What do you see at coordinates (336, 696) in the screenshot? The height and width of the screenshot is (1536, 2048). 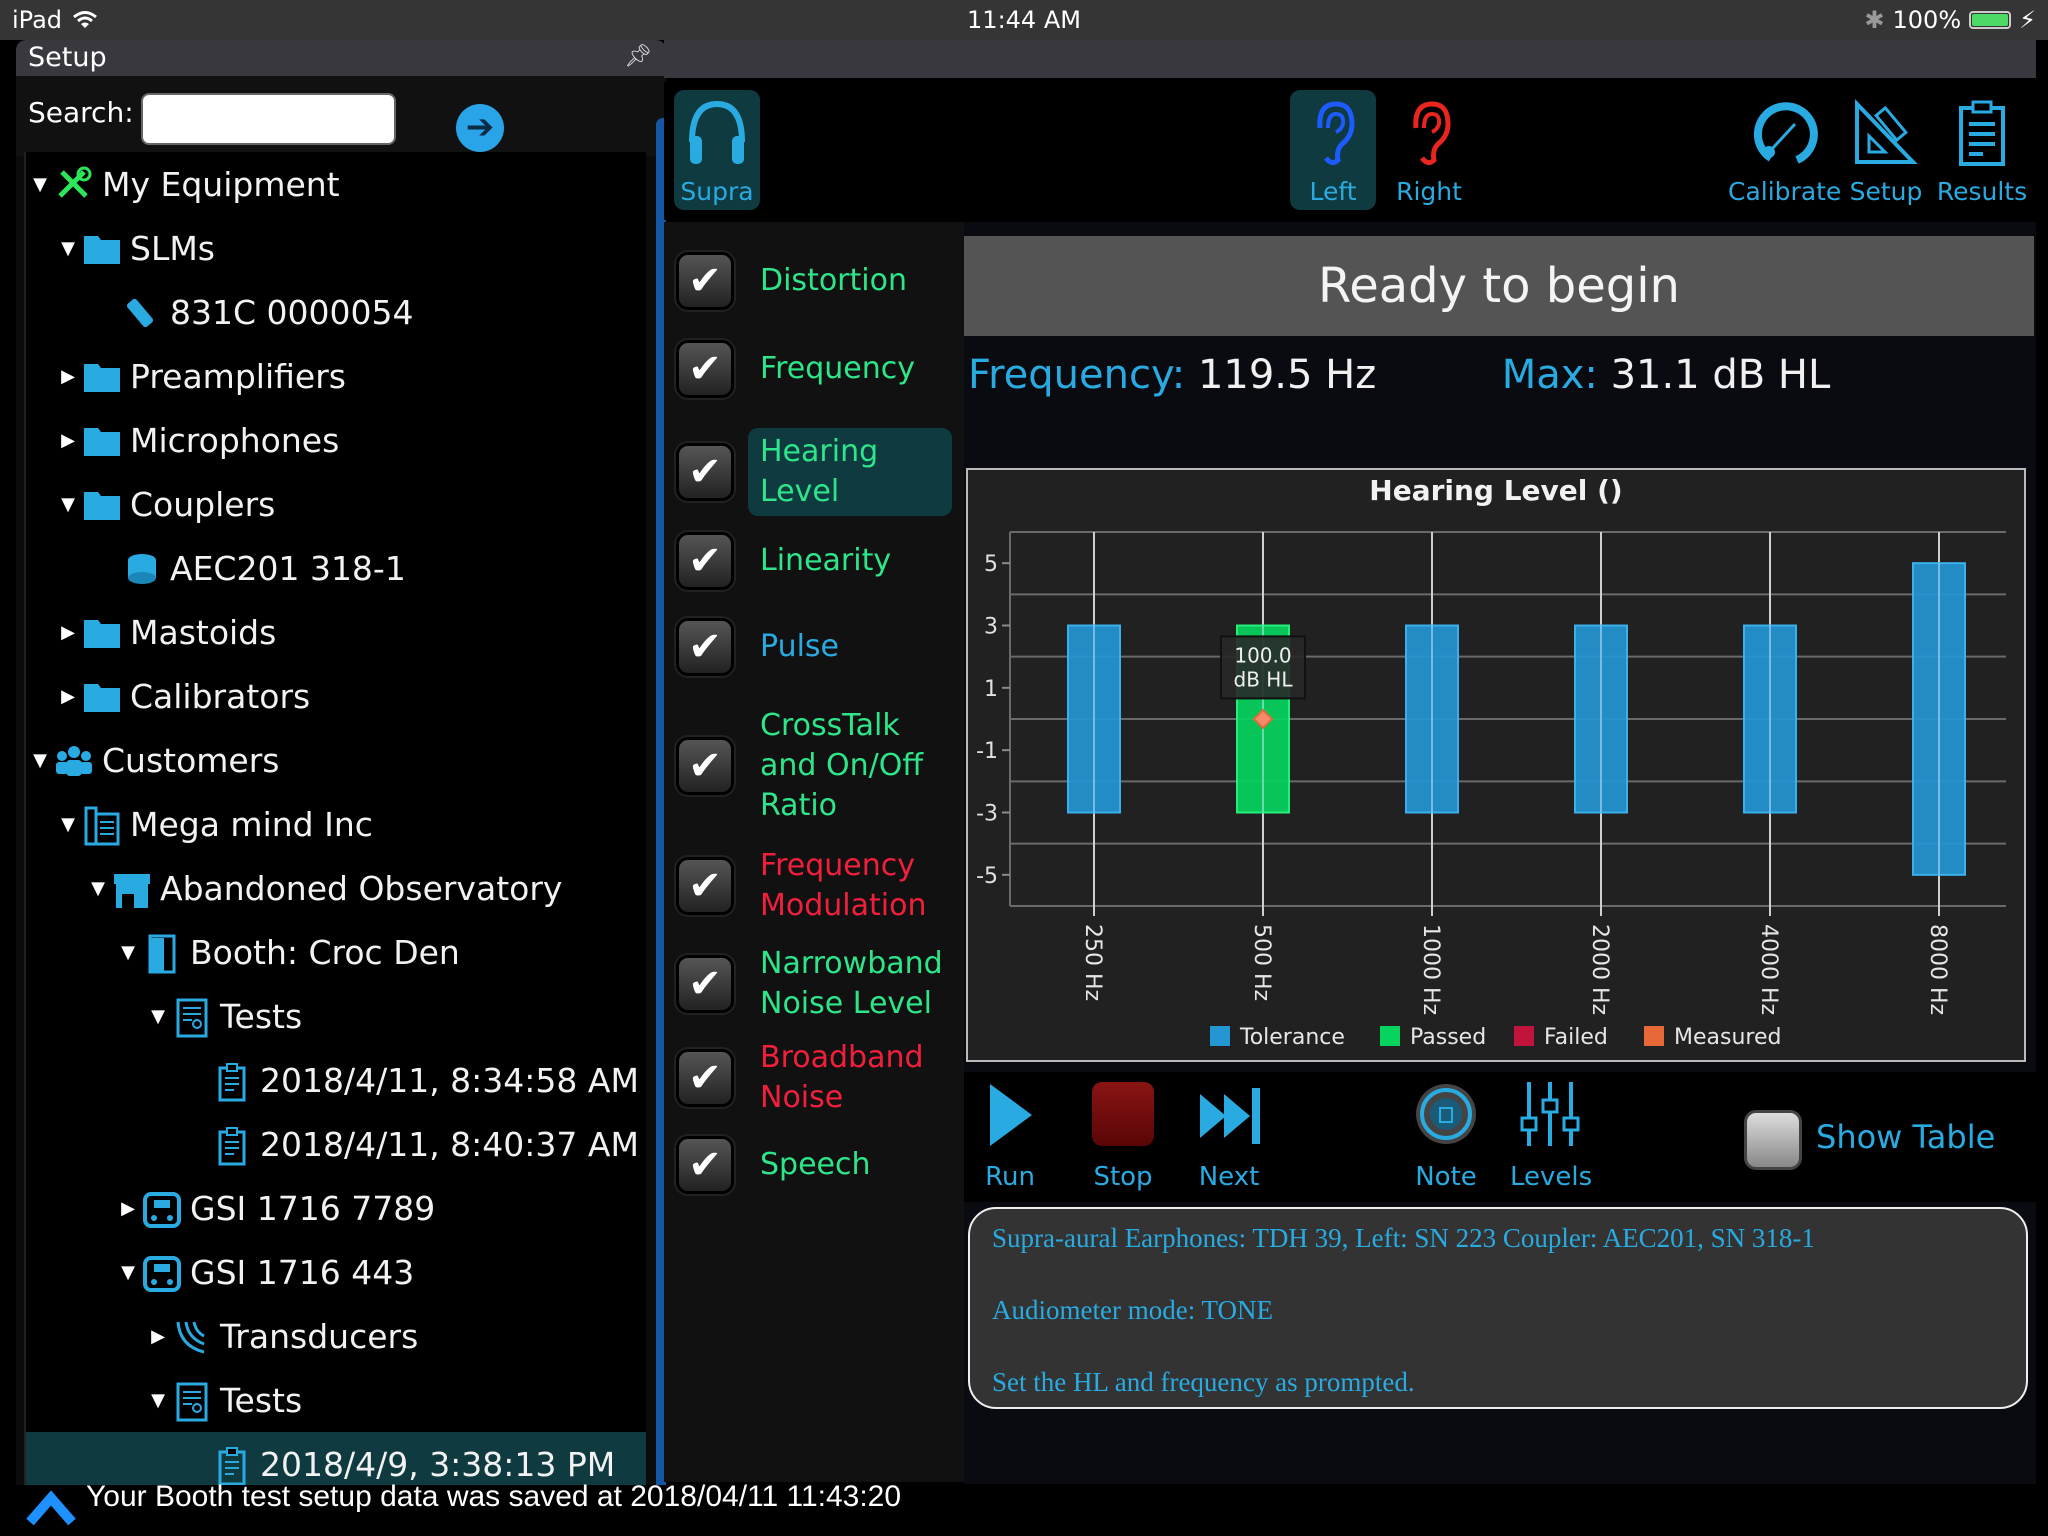 I see `tree-item: ▶ Calibrators` at bounding box center [336, 696].